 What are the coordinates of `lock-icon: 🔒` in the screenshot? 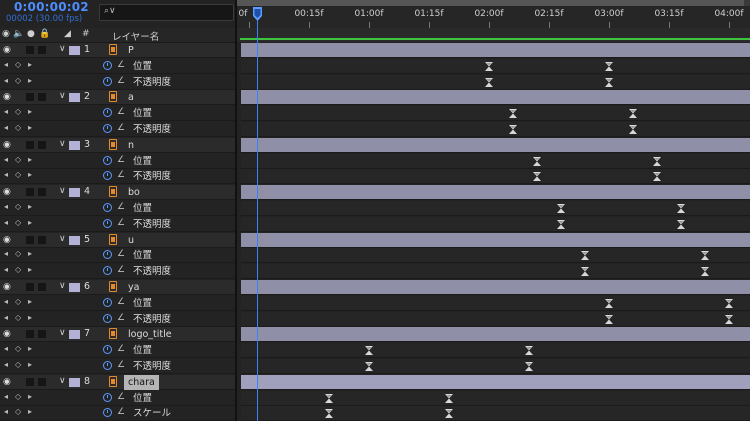 It's located at (44, 34).